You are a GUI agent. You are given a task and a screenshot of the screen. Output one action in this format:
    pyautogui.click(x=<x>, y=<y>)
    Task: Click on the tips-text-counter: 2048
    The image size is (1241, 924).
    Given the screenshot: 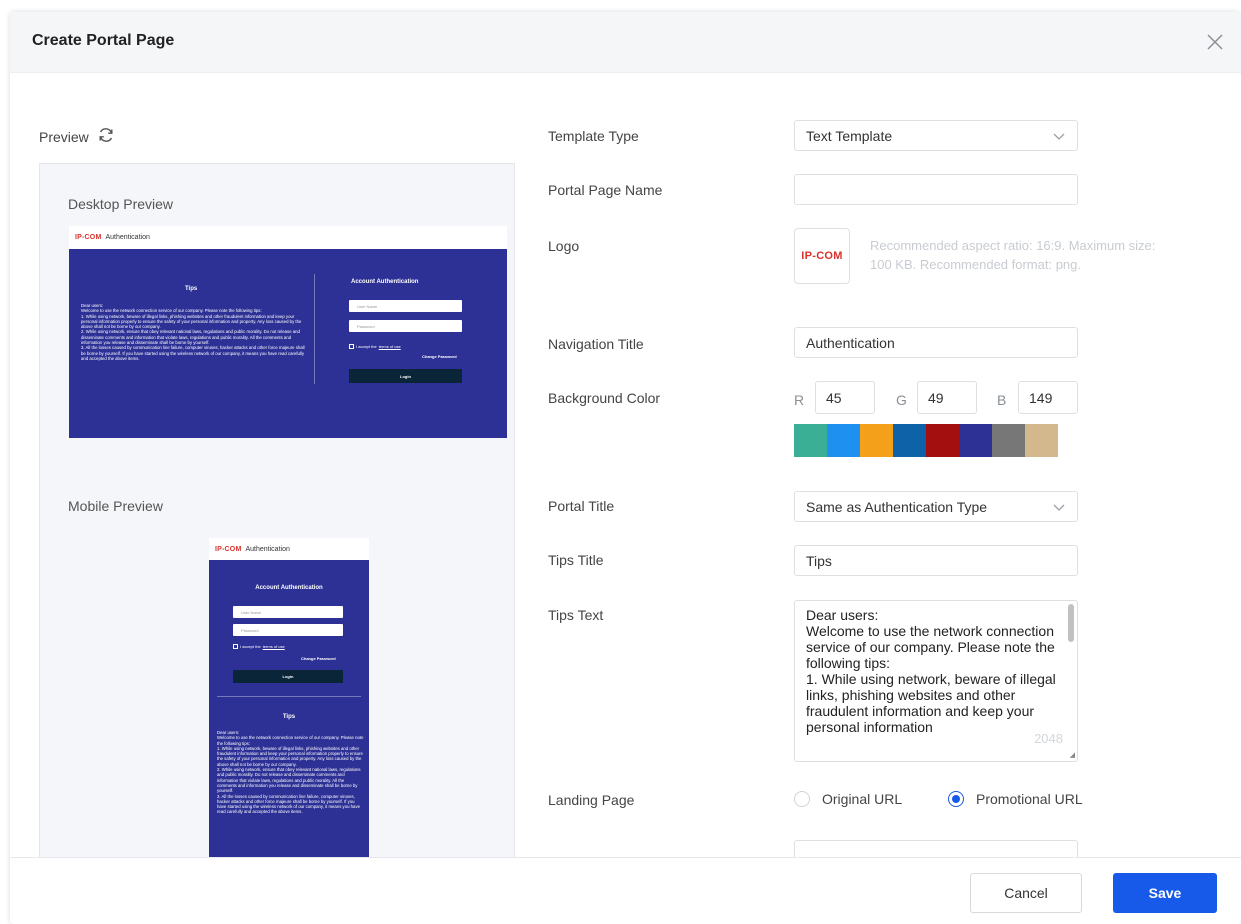 What is the action you would take?
    pyautogui.click(x=1048, y=738)
    